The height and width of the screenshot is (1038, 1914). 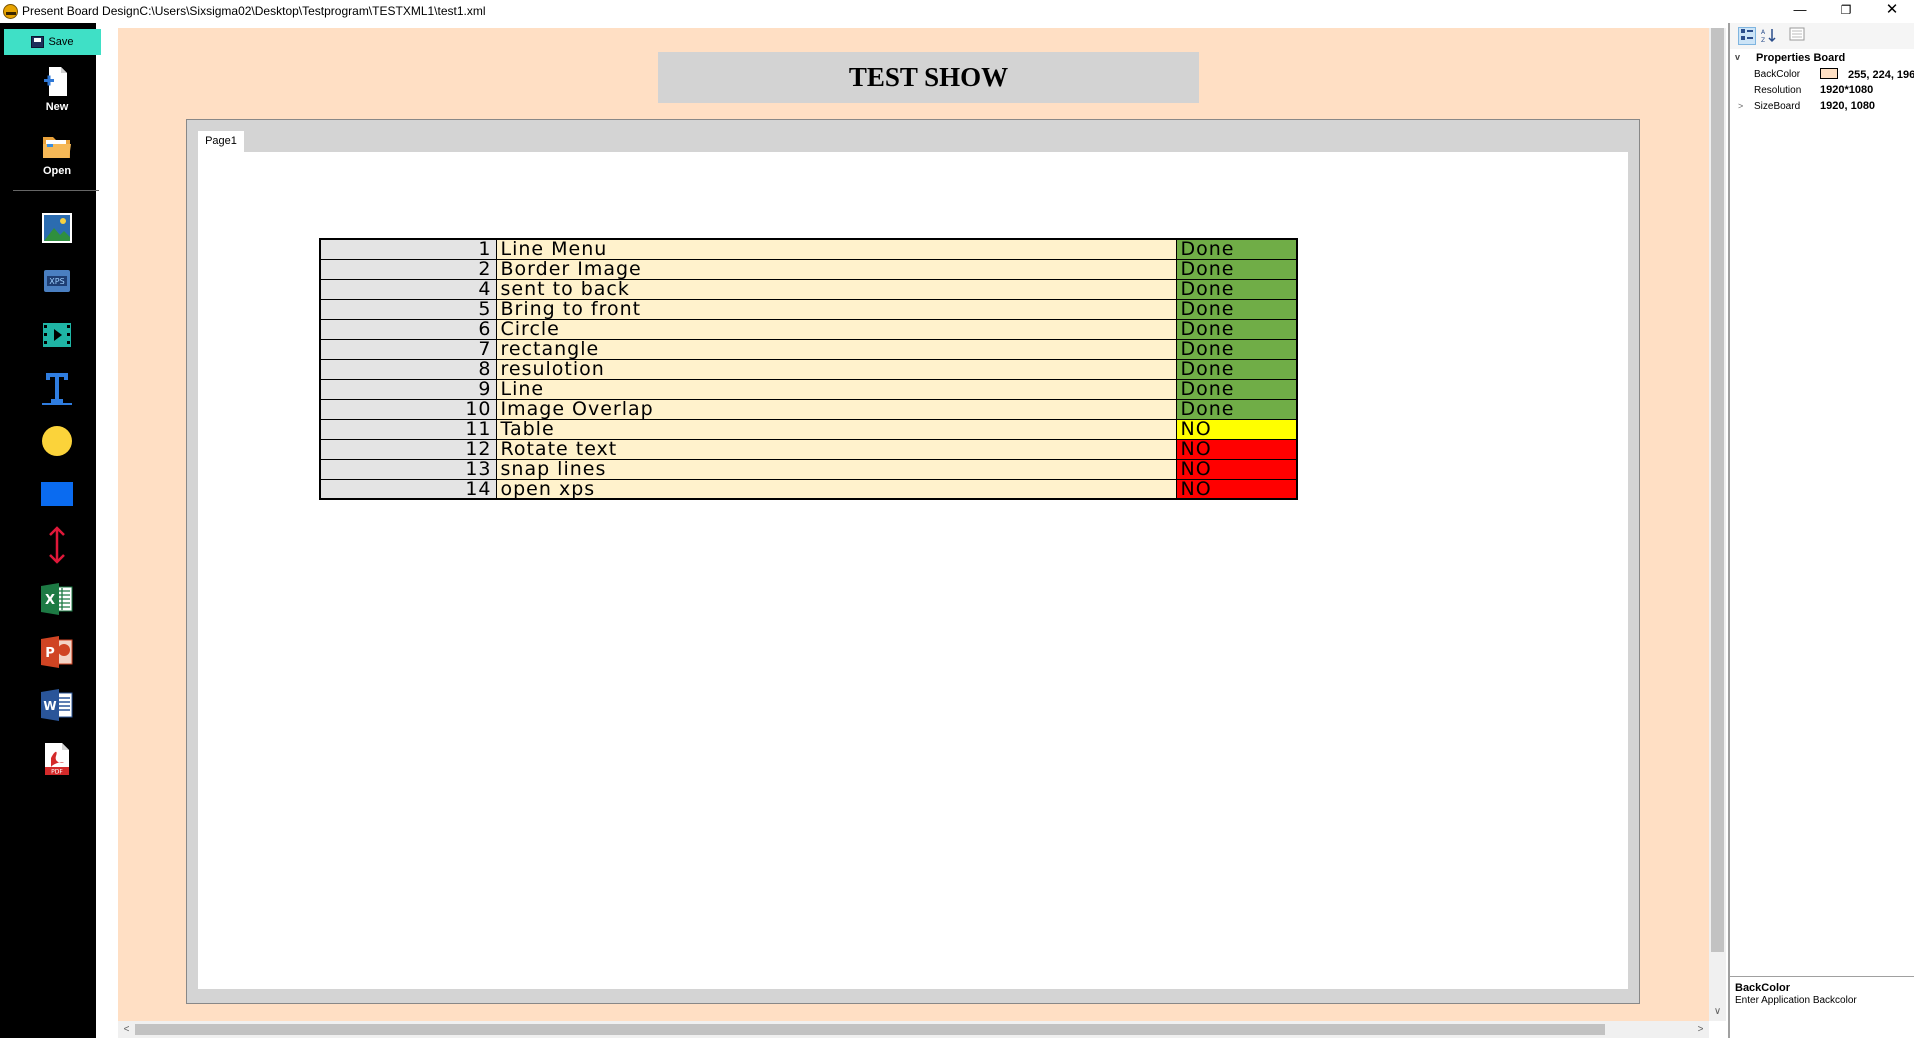 What do you see at coordinates (928, 77) in the screenshot?
I see `board-title: TEST SHOW` at bounding box center [928, 77].